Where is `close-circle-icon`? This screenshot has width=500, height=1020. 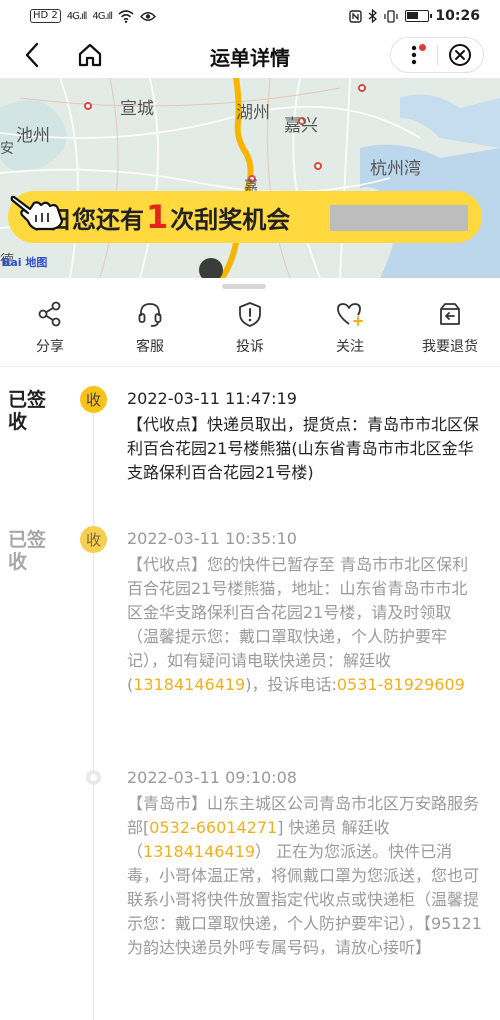
close-circle-icon is located at coordinates (460, 55).